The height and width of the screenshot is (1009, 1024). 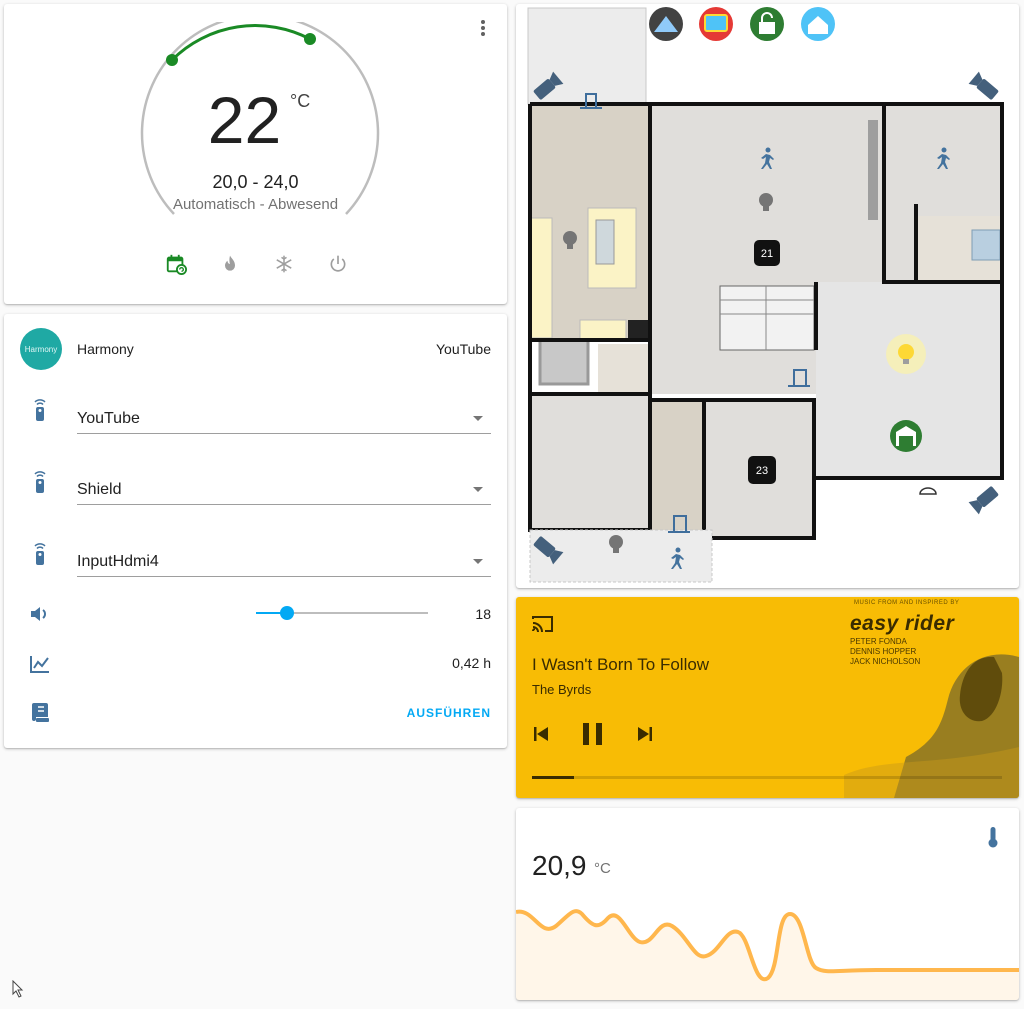 I want to click on fire-icon, so click(x=230, y=264).